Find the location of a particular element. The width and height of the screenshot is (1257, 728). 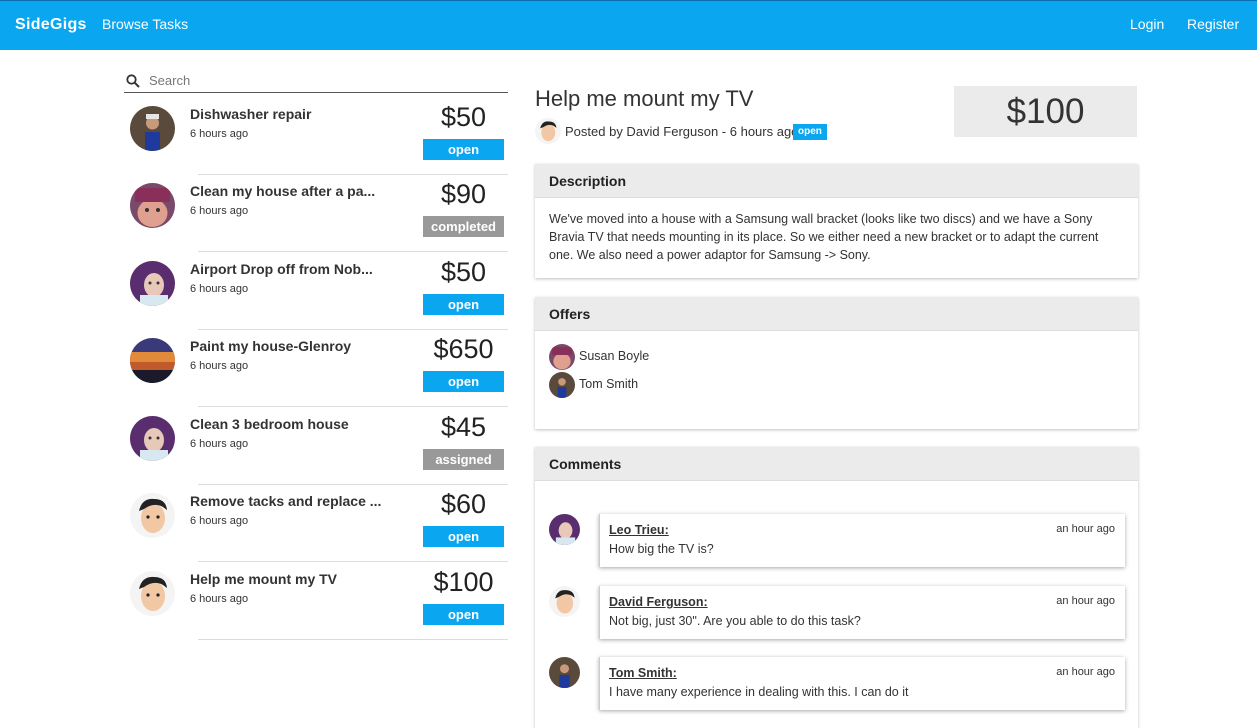

offers-panel: Offers Susan Boyle Tom Smith is located at coordinates (836, 363).